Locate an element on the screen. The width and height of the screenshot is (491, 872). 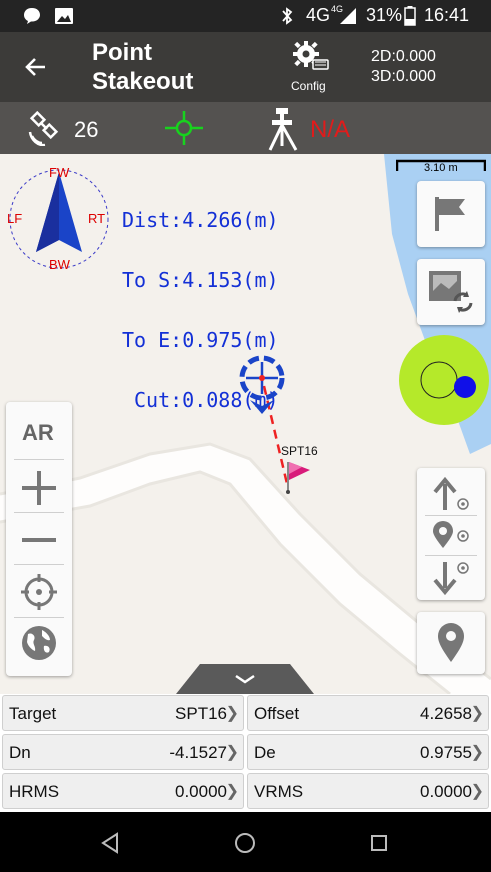
location-pin-button is located at coordinates (451, 643).